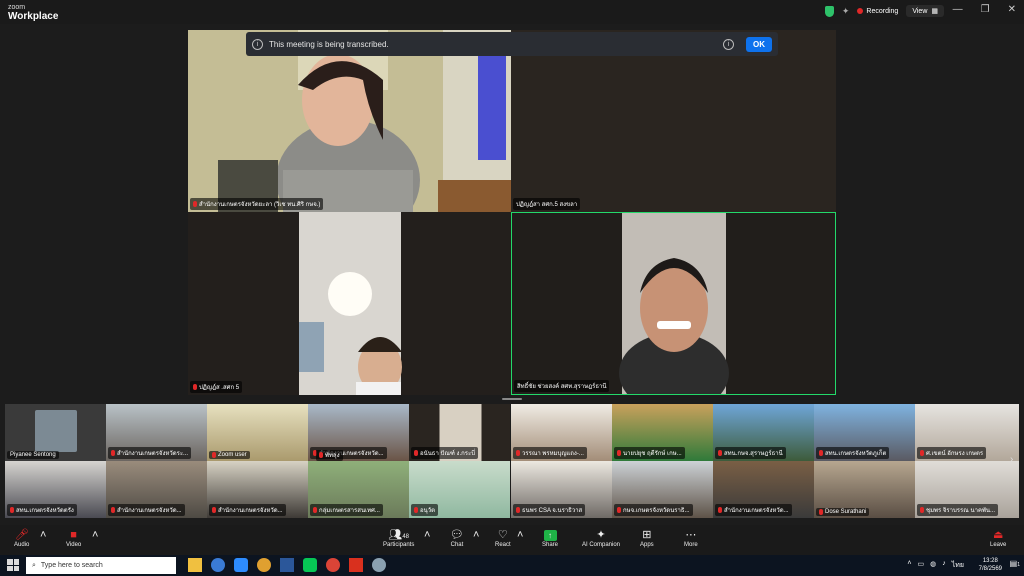 Image resolution: width=1024 pixels, height=576 pixels. Describe the element at coordinates (925, 11) in the screenshot. I see `view-button: View ▦` at that location.